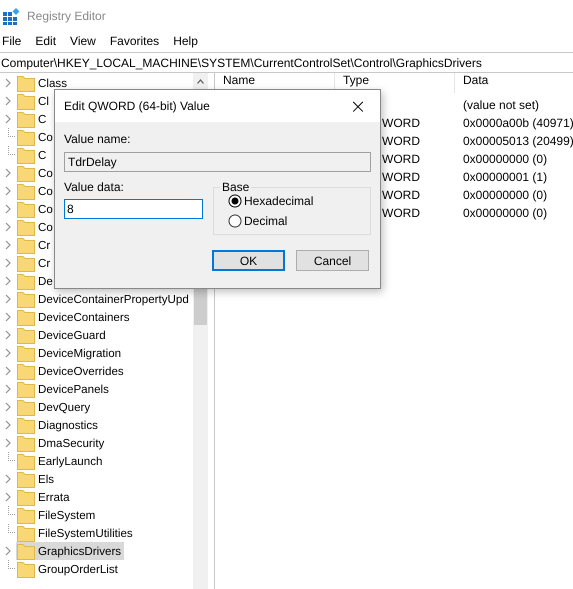 This screenshot has width=573, height=589. I want to click on tree-item: De, so click(35, 281).